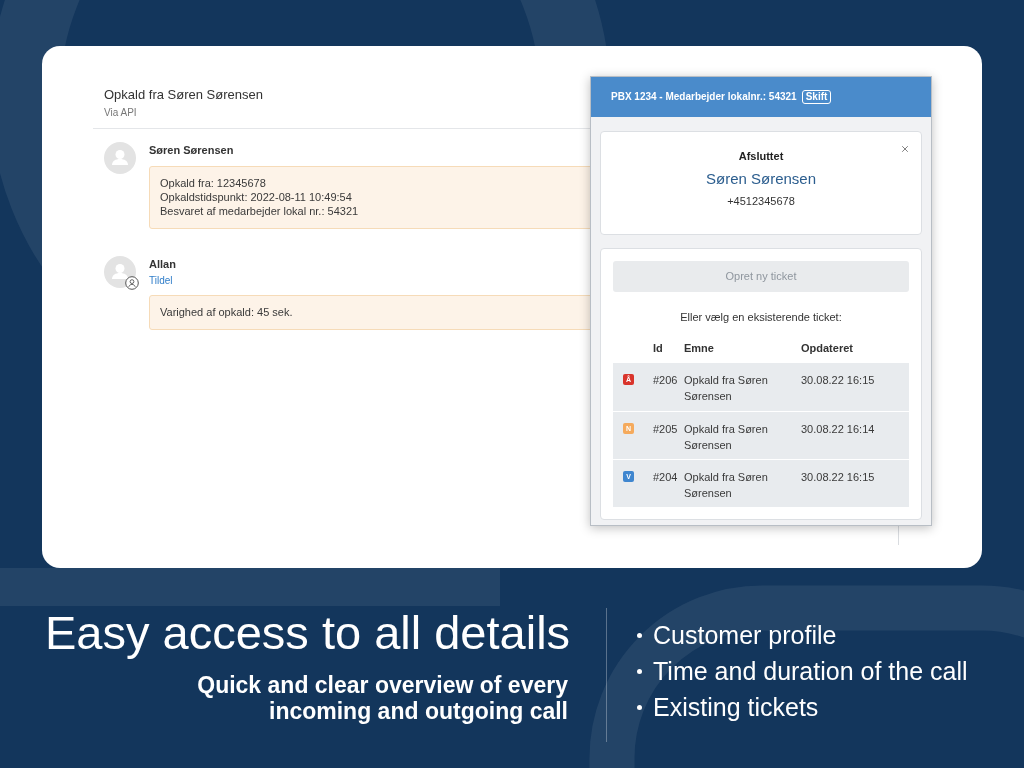 The width and height of the screenshot is (1024, 768). I want to click on message-line: Varighed af opkald: 45 sek., so click(226, 312).